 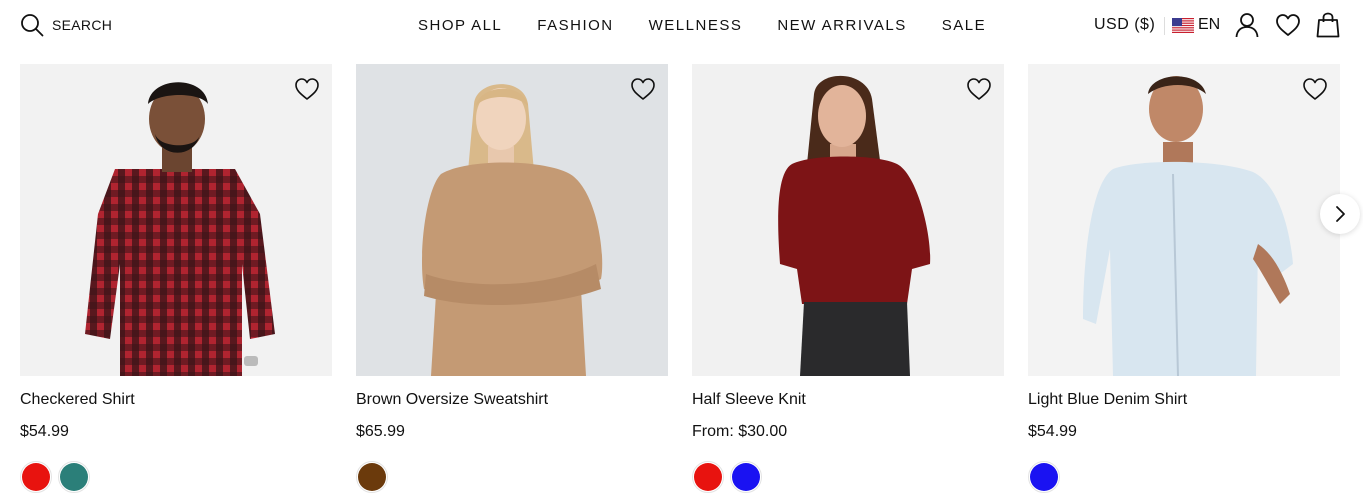 I want to click on search-label: SEARCH, so click(x=82, y=25).